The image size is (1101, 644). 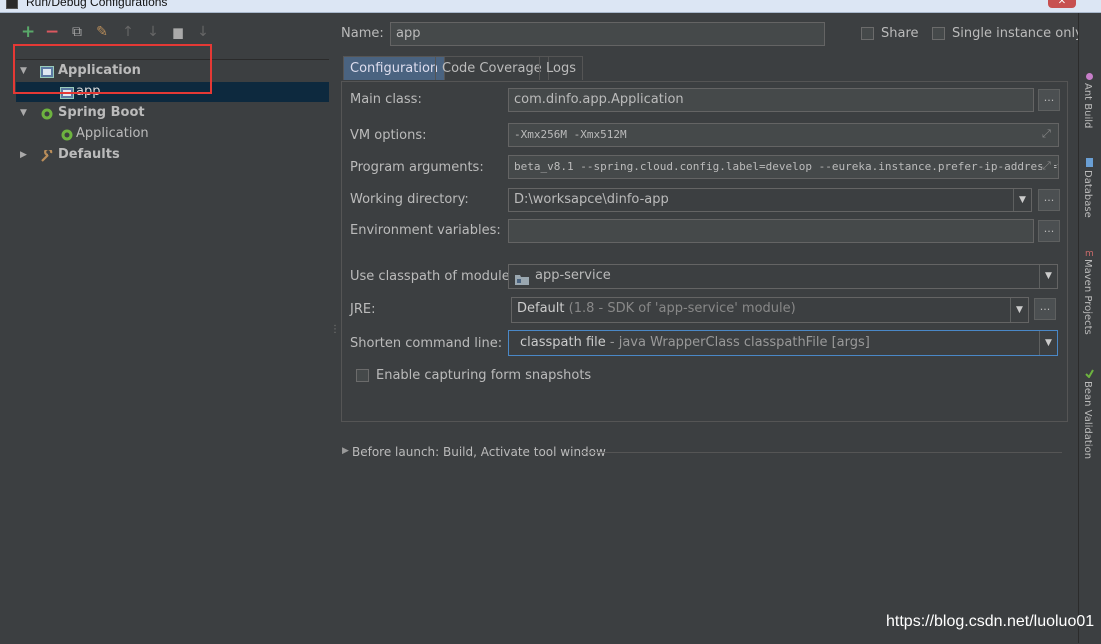 What do you see at coordinates (432, 276) in the screenshot?
I see `classpath-module-label: Use classpath of module:` at bounding box center [432, 276].